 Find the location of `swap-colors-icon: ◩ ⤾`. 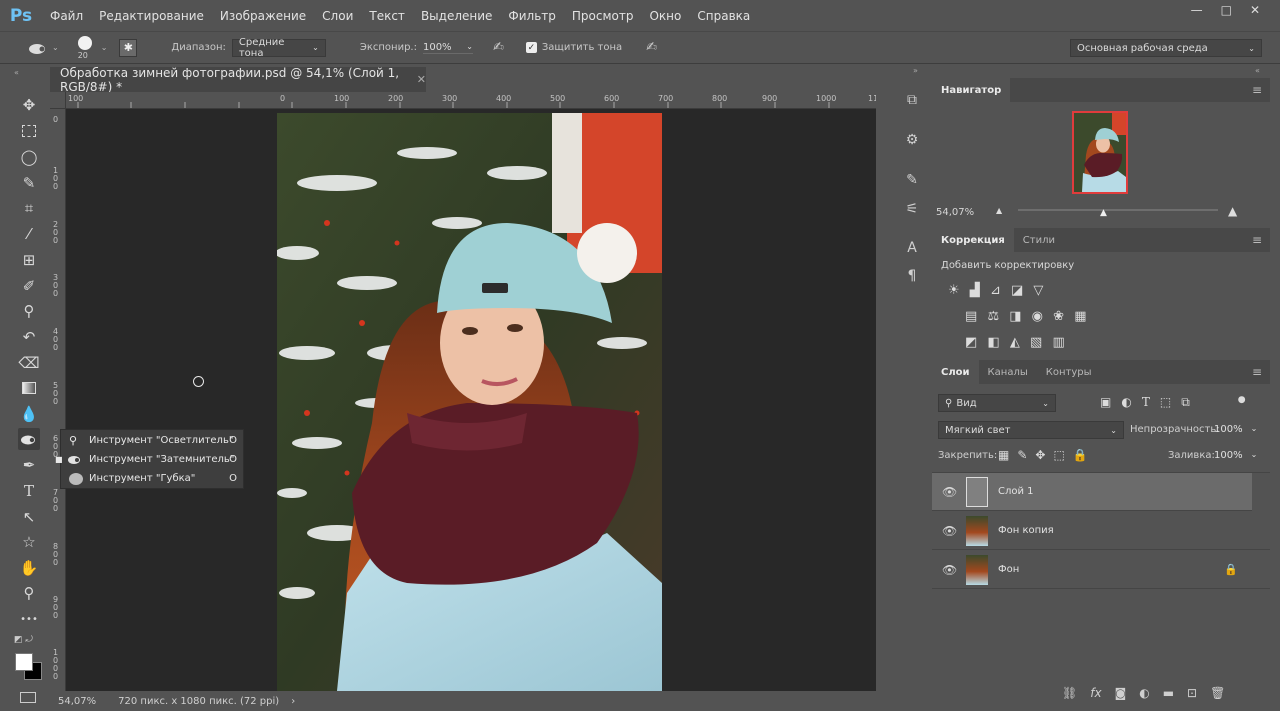

swap-colors-icon: ◩ ⤾ is located at coordinates (23, 640).